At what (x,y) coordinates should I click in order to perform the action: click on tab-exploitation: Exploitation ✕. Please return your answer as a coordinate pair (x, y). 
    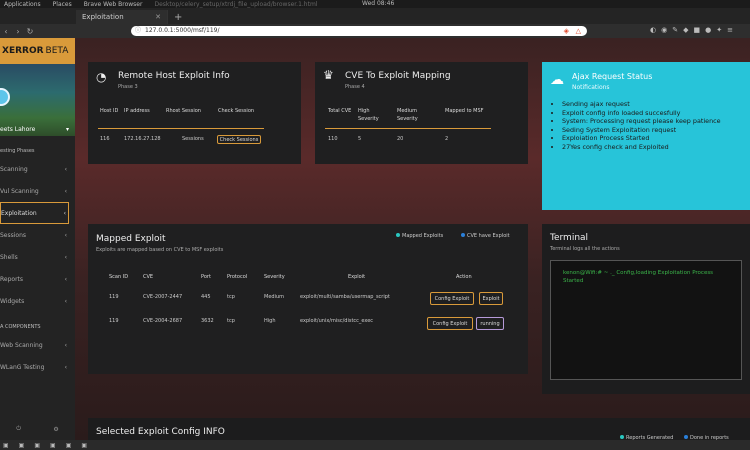
    Looking at the image, I should click on (122, 17).